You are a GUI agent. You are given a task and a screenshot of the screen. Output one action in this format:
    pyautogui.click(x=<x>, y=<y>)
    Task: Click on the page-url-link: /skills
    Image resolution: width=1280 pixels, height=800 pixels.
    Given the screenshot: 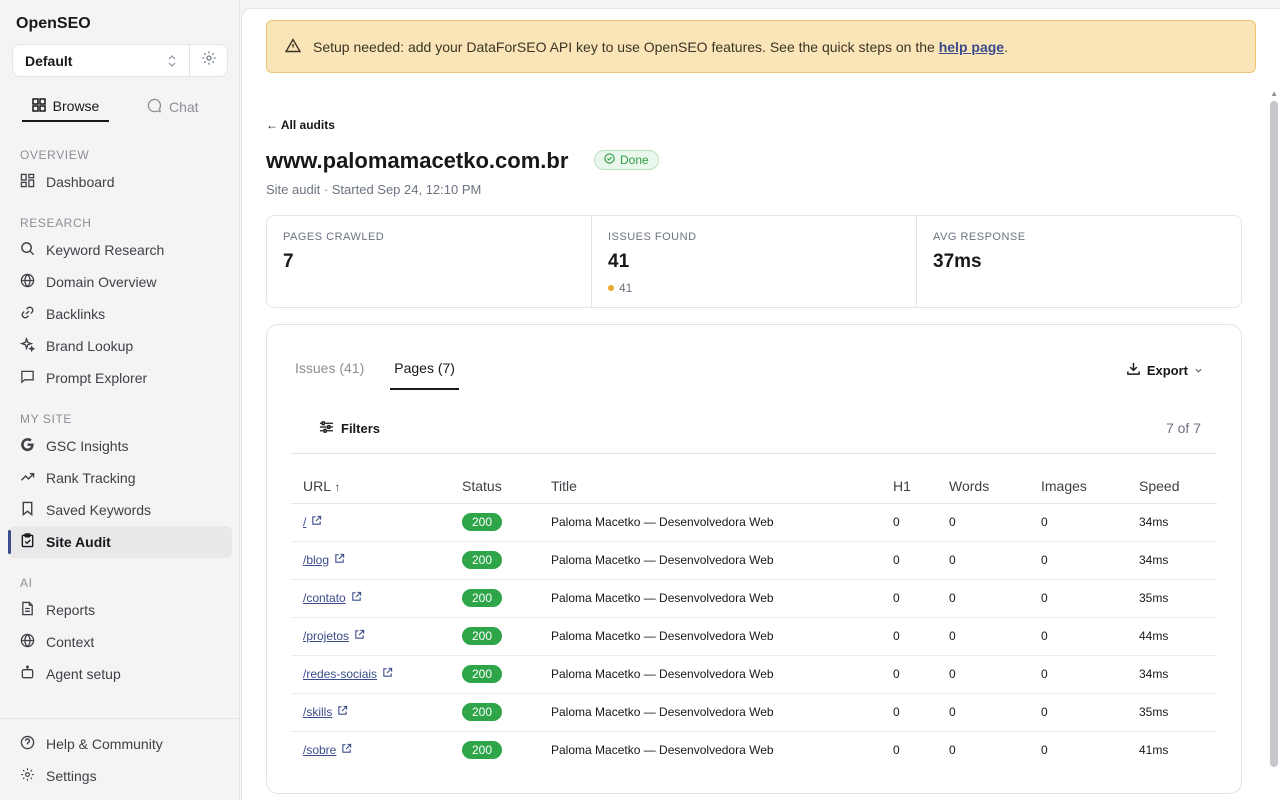 What is the action you would take?
    pyautogui.click(x=317, y=712)
    